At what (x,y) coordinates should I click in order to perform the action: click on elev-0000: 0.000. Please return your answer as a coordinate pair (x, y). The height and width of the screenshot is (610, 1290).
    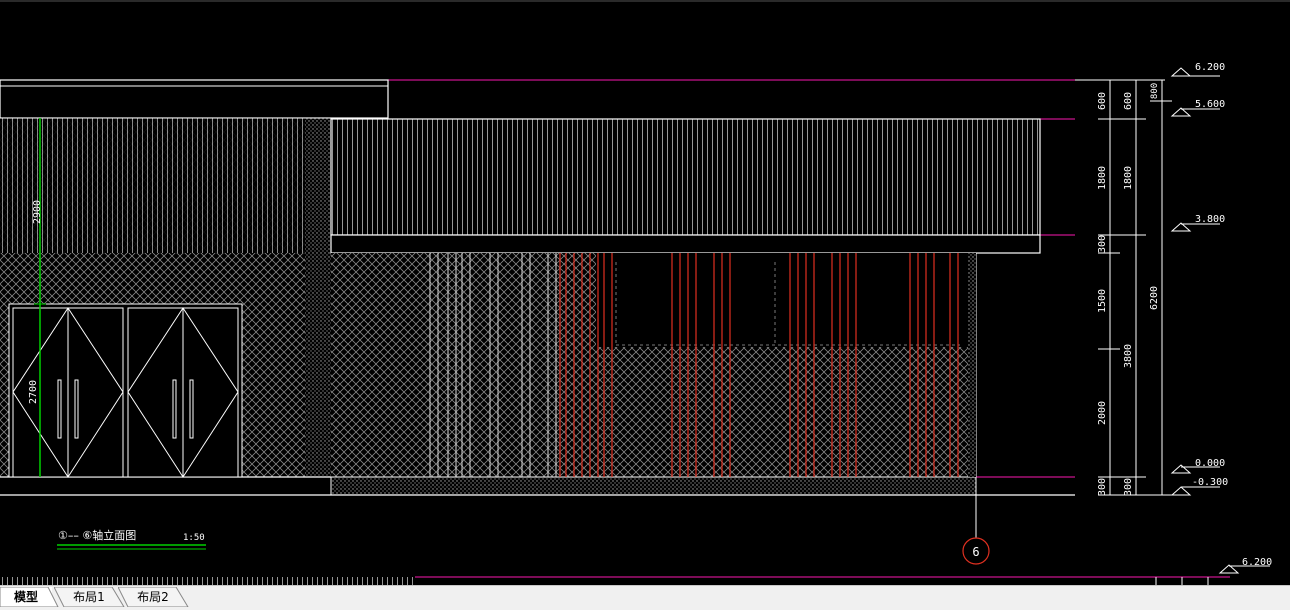
    Looking at the image, I should click on (1210, 463).